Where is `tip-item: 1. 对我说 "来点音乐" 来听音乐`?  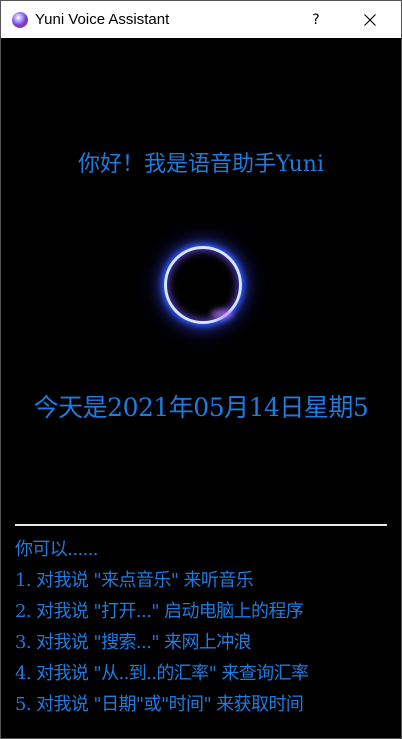
tip-item: 1. 对我说 "来点音乐" 来听音乐 is located at coordinates (134, 580).